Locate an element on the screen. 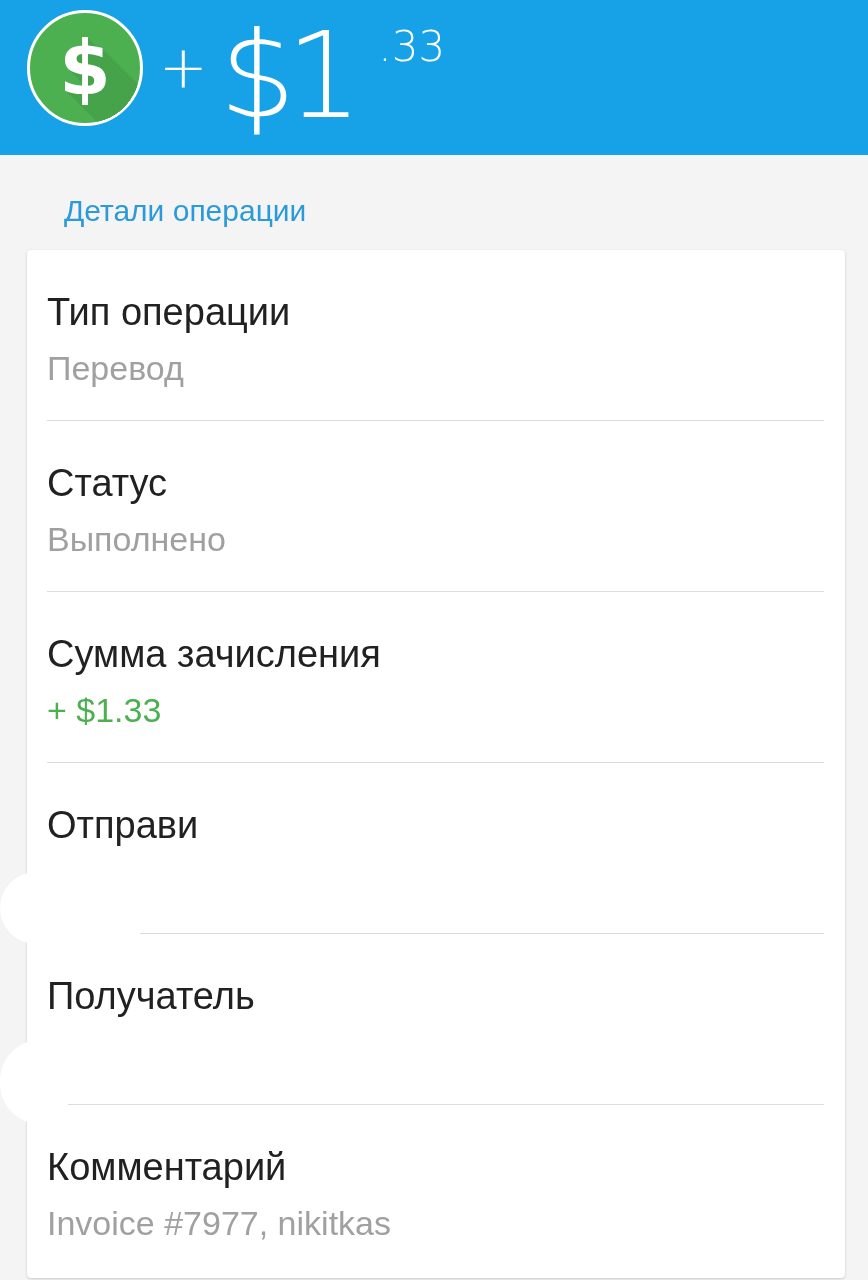  detail-label: Отправи is located at coordinates (123, 825).